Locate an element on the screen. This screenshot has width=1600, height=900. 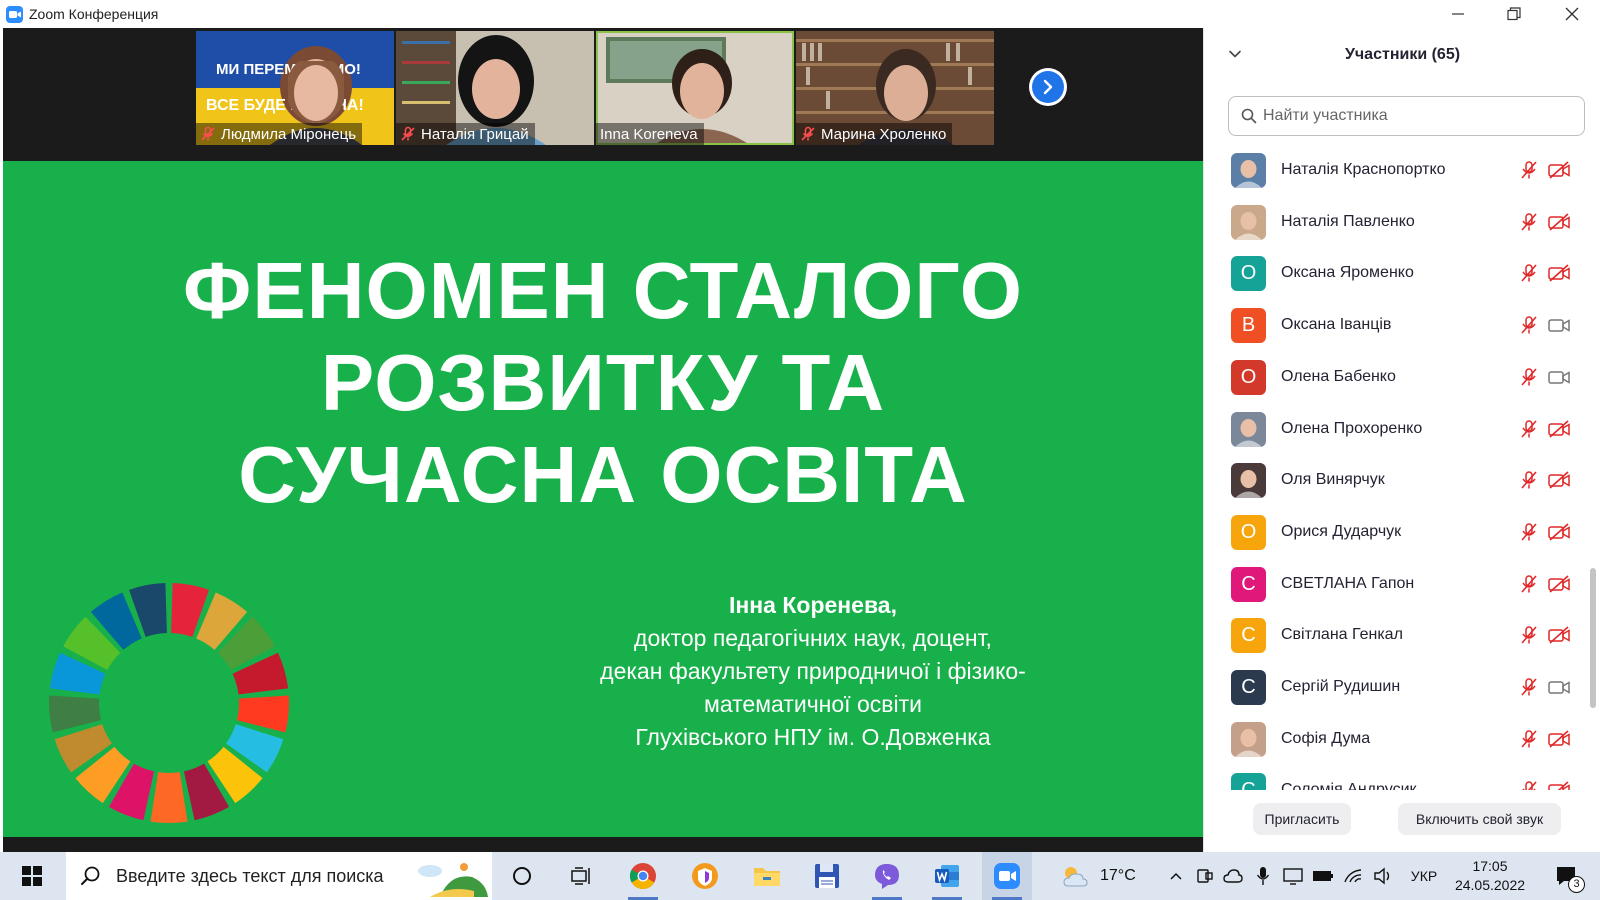
minimize-icon is located at coordinates (1458, 14).